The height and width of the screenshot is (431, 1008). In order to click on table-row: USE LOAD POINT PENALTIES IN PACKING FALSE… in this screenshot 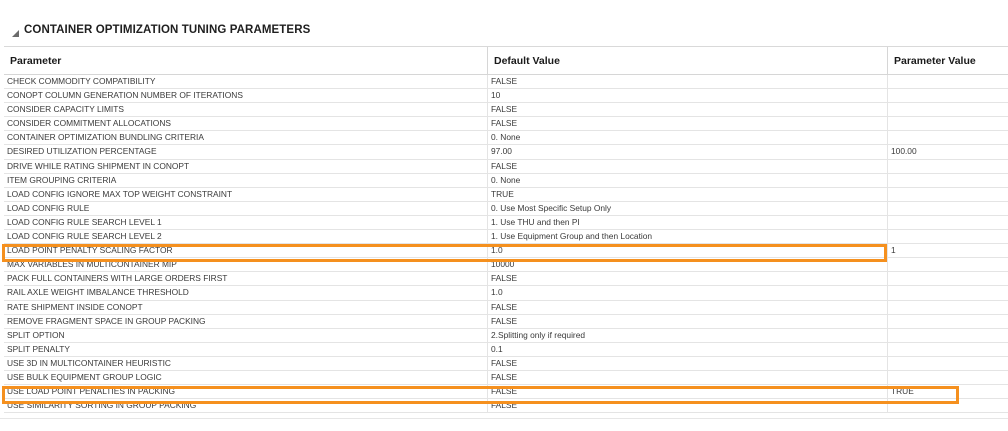, I will do `click(506, 392)`.